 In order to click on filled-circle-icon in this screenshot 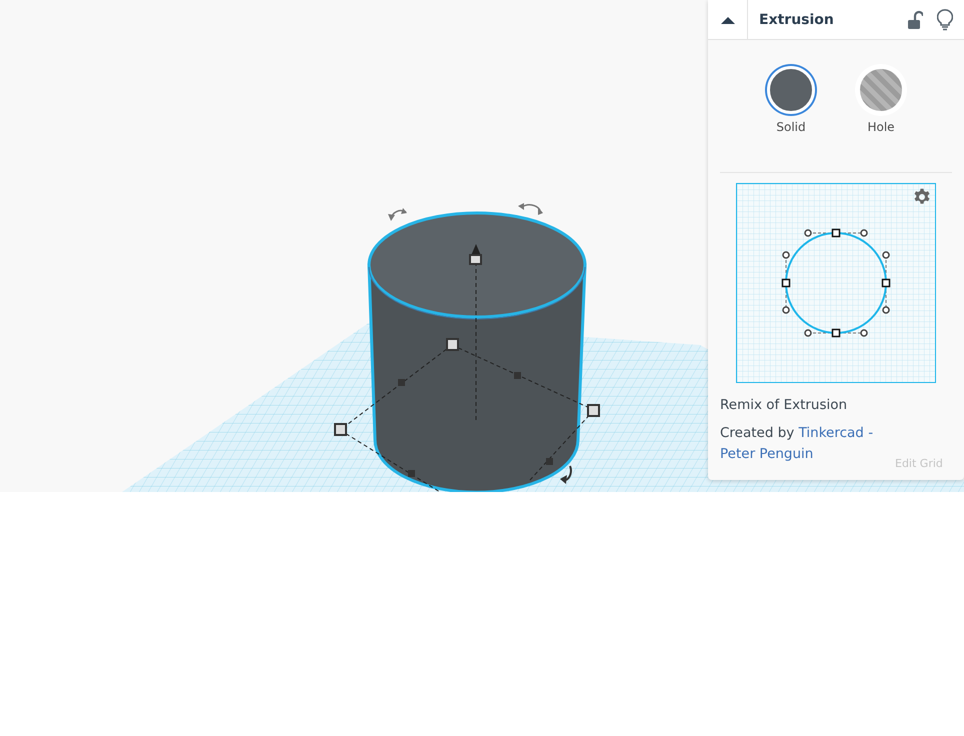, I will do `click(791, 90)`.